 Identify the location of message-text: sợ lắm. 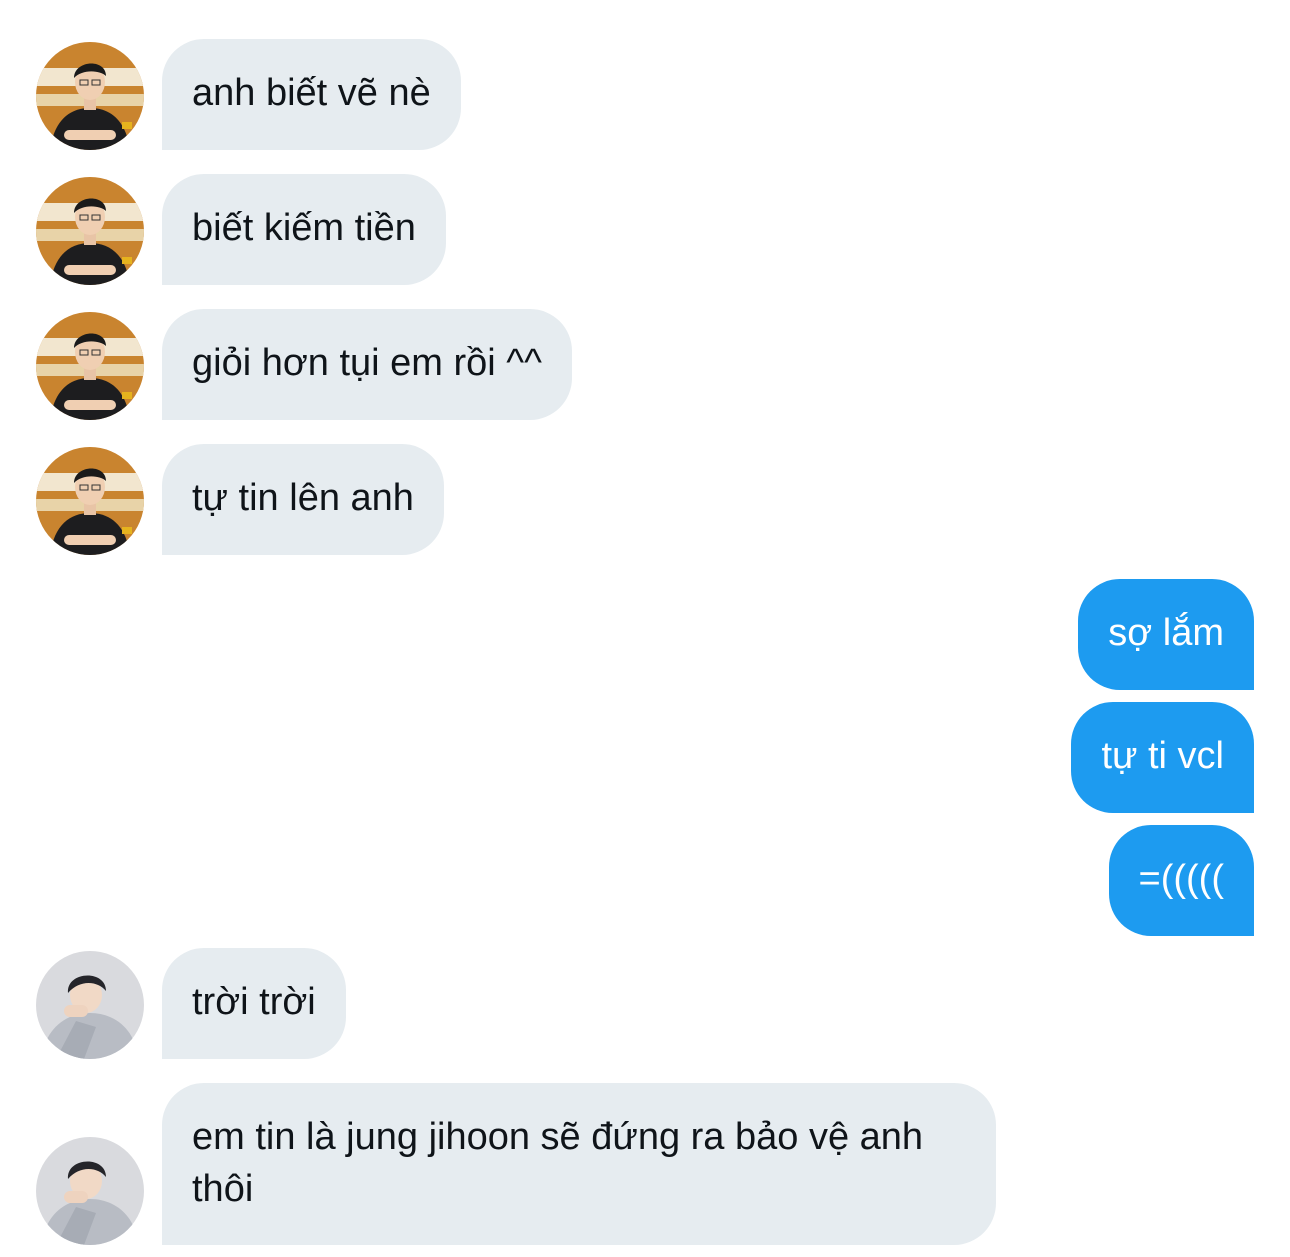
(1166, 633).